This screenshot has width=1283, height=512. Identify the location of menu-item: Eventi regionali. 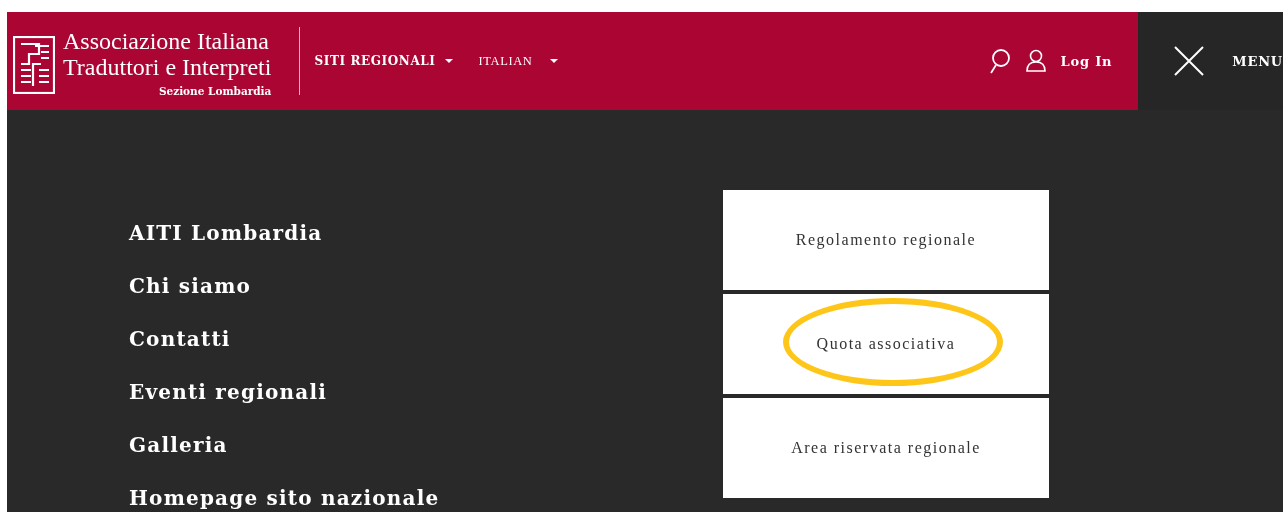
(426, 404).